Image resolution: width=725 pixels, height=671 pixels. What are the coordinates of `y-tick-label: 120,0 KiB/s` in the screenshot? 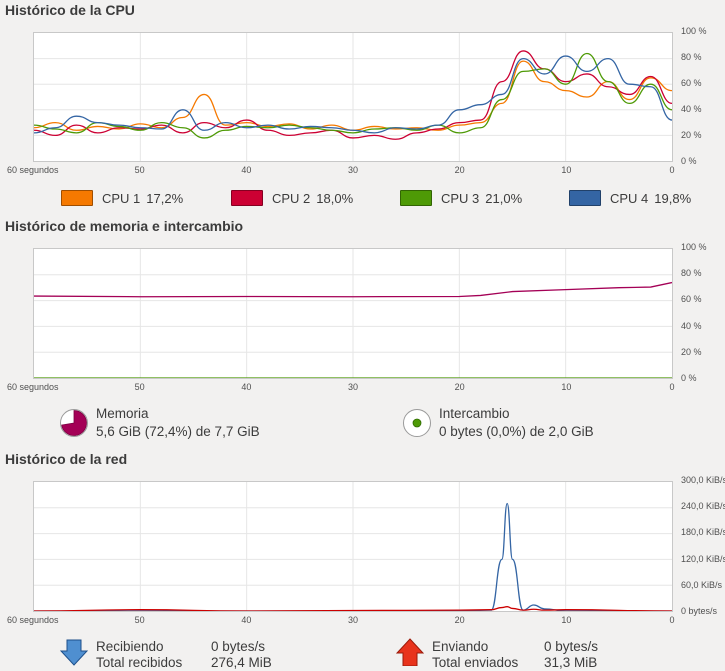 It's located at (703, 558).